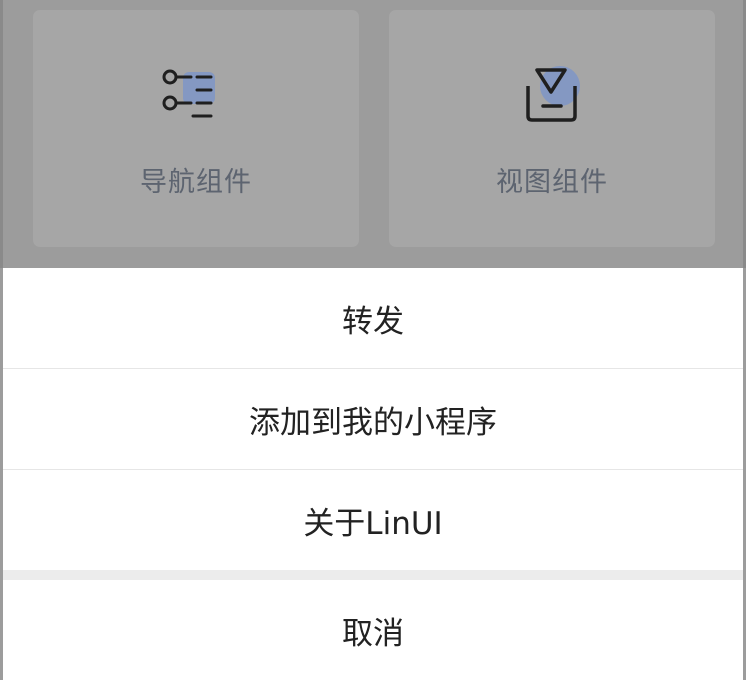  Describe the element at coordinates (373, 630) in the screenshot. I see `cancel-button: 取消` at that location.